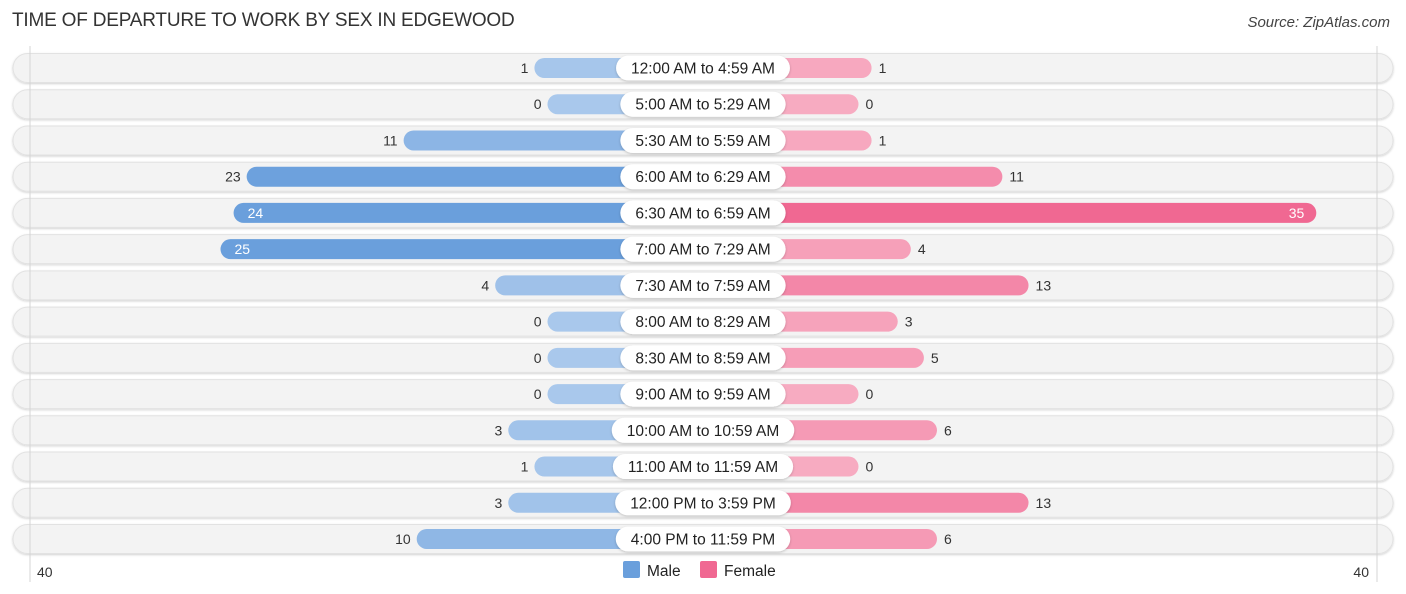  I want to click on category-text: 8:30 AM to 8:59 AM, so click(702, 358).